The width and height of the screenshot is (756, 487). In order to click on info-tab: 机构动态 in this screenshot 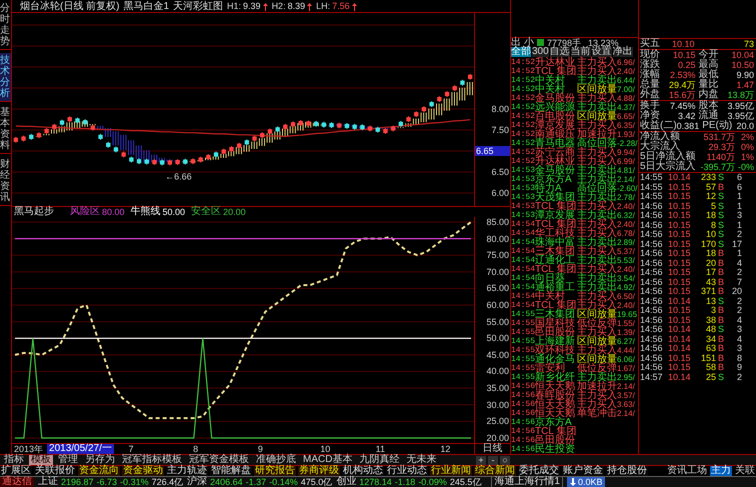, I will do `click(363, 471)`.